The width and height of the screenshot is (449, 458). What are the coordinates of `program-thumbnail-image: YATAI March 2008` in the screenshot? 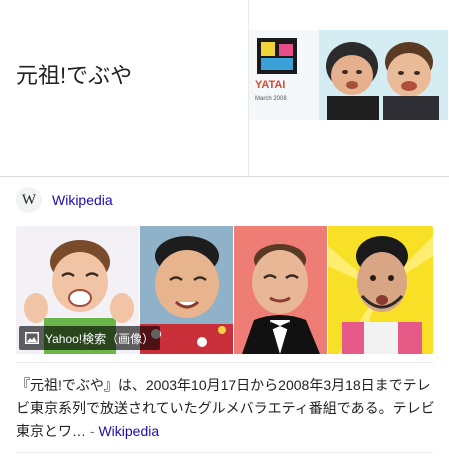 It's located at (348, 75).